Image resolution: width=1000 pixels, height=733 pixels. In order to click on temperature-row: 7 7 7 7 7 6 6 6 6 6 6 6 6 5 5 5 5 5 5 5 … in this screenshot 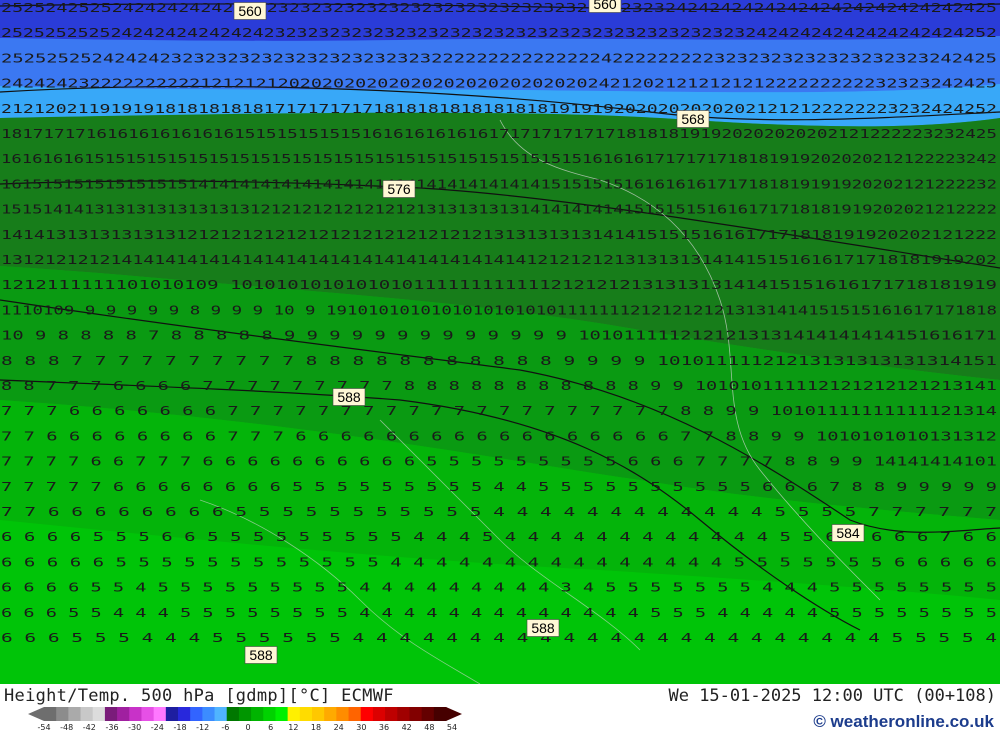, I will do `click(499, 487)`.